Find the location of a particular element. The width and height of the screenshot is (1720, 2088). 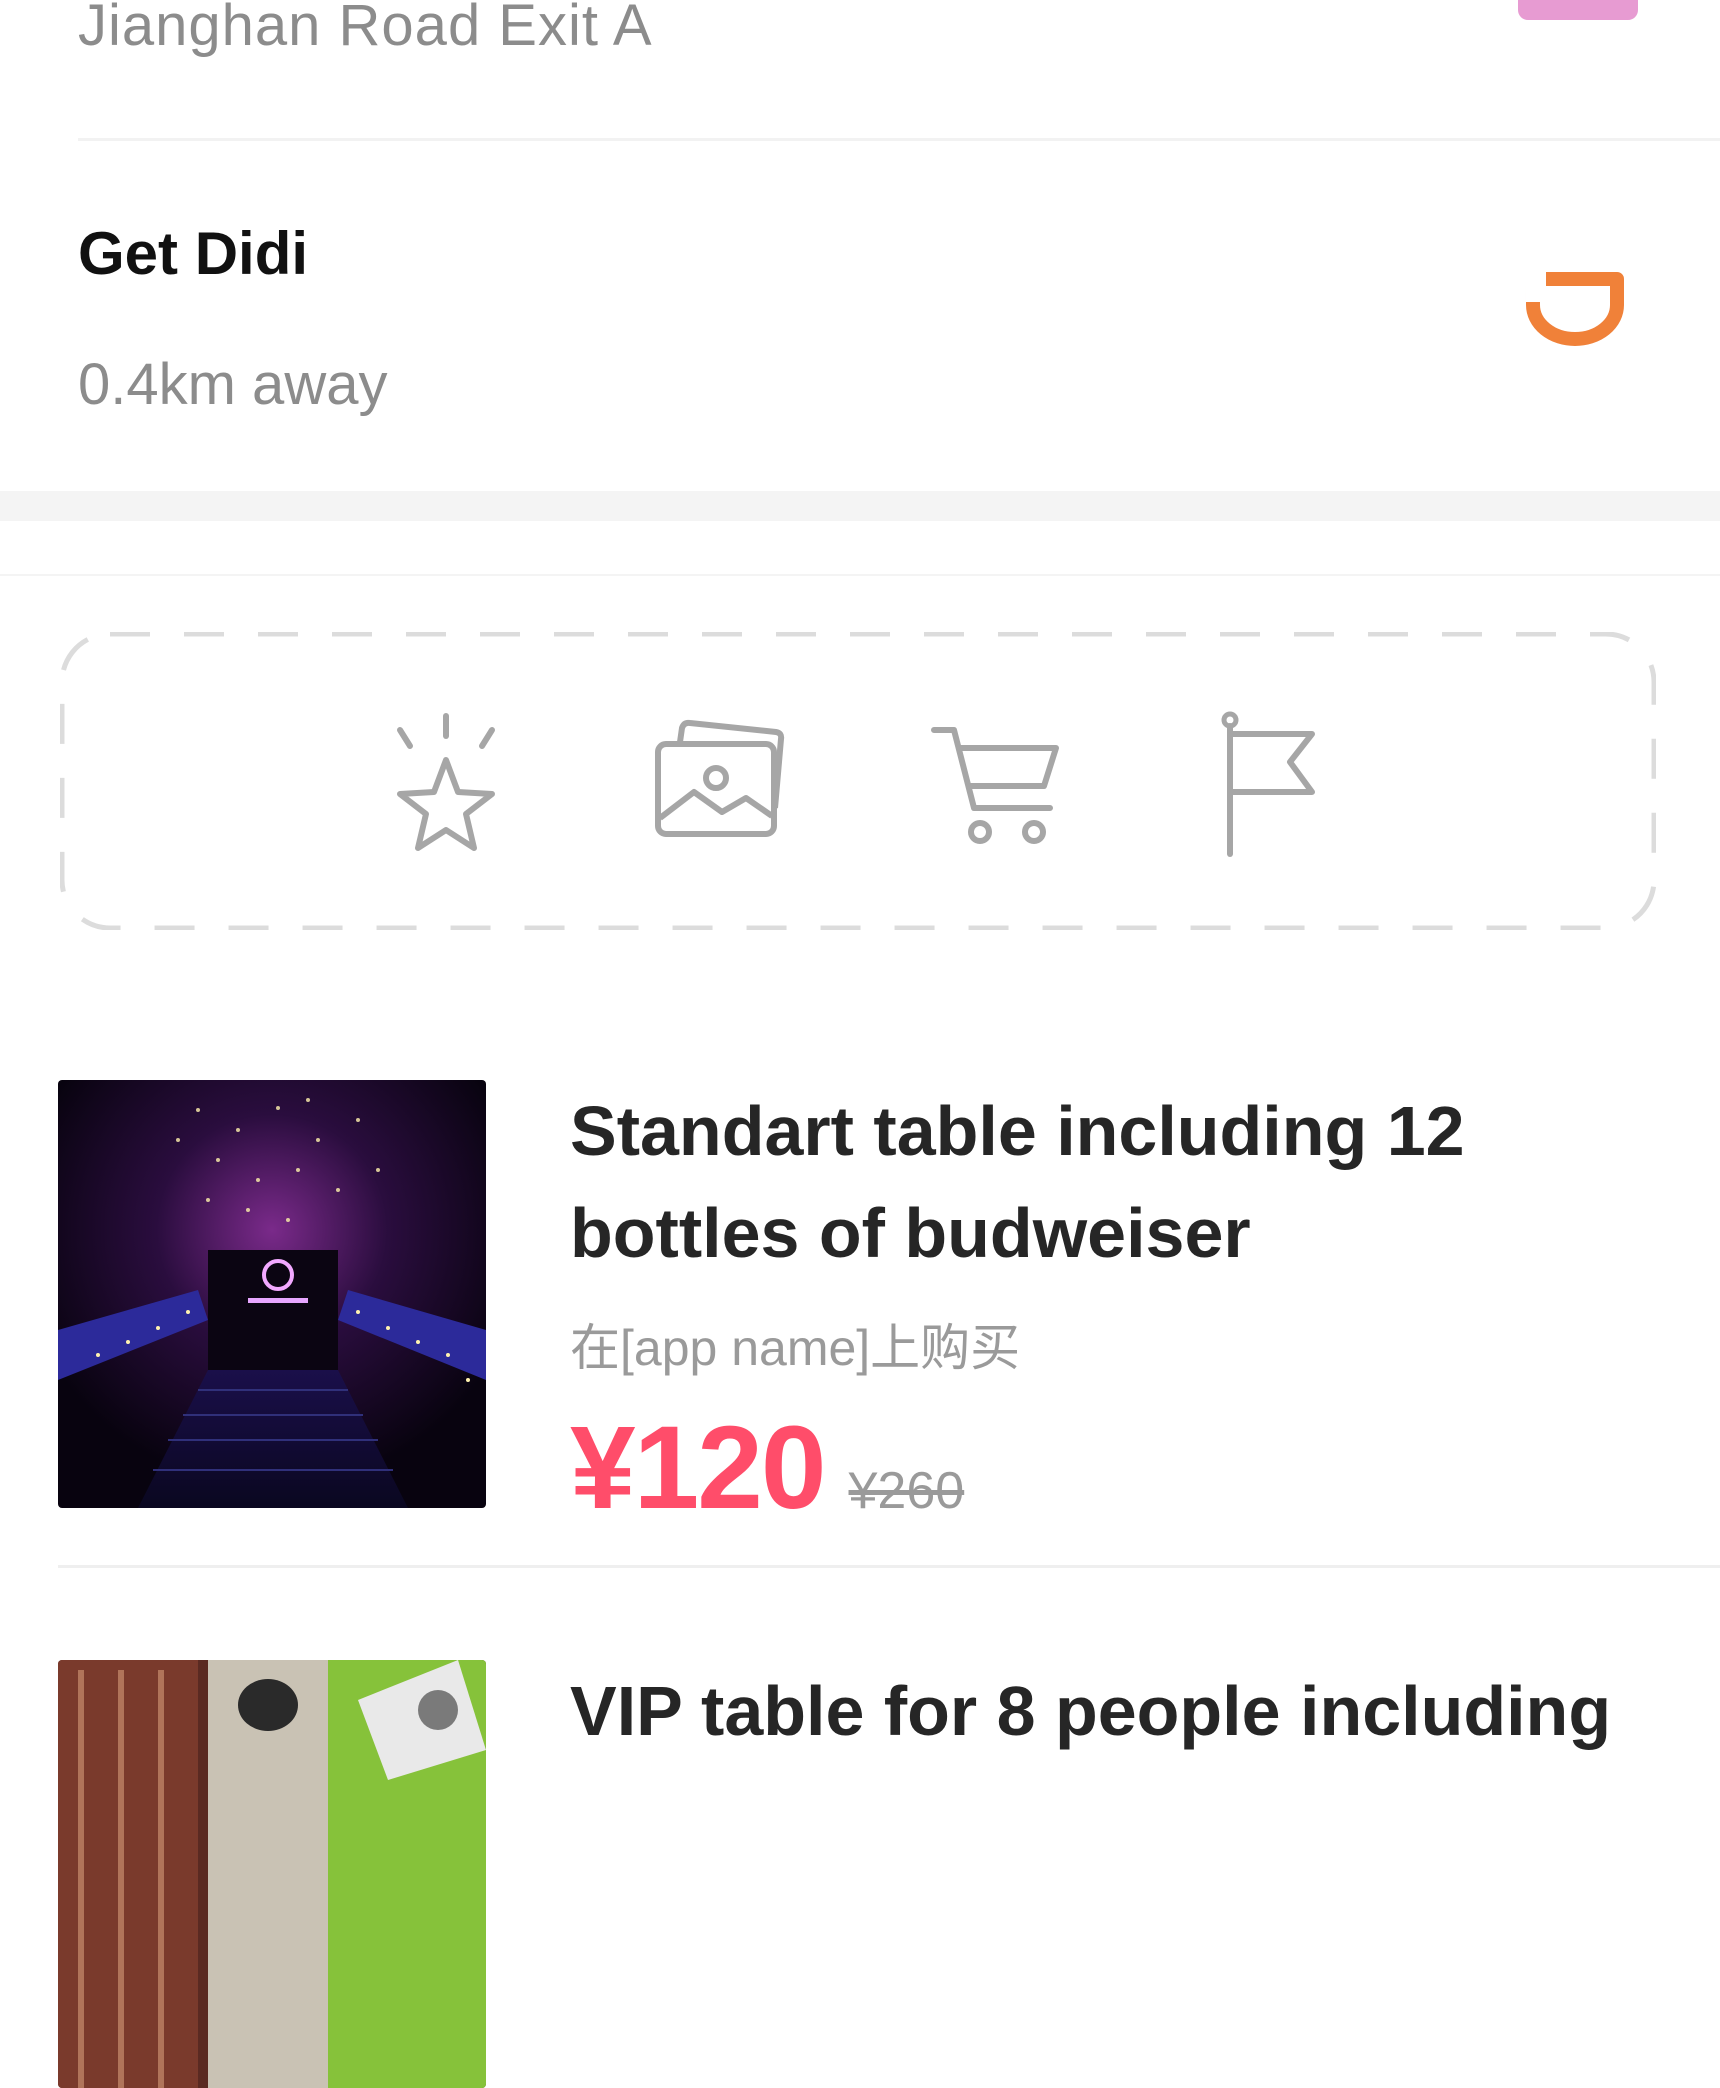

product-source: 在[app name]上购买 is located at coordinates (795, 1348).